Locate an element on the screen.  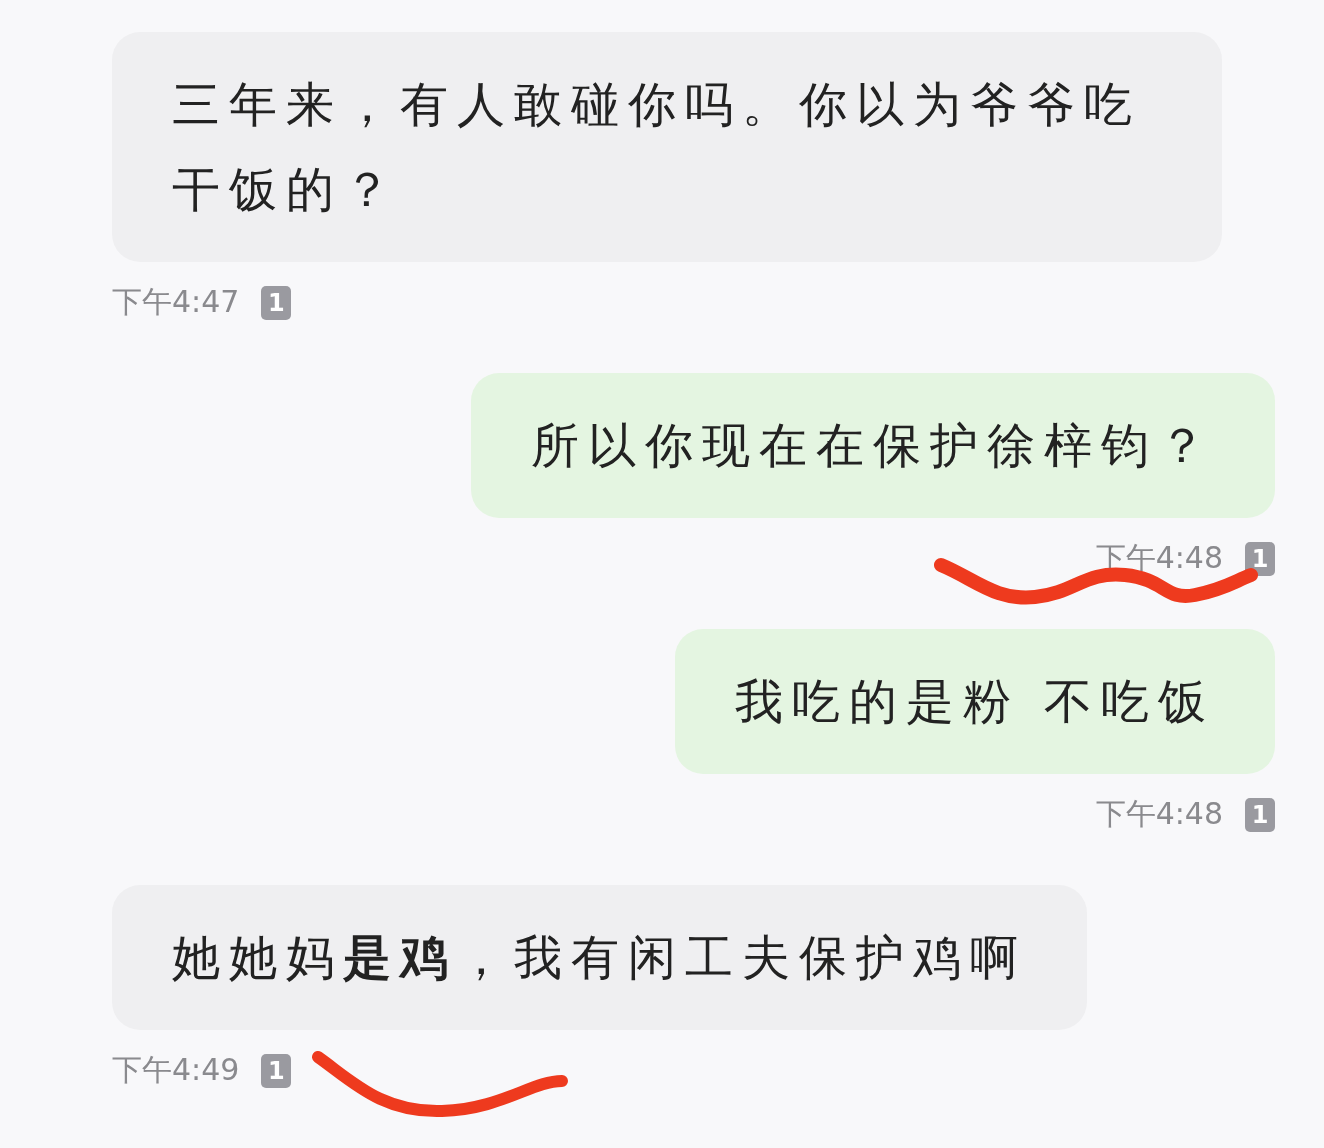
message-time: 下午4:48 is located at coordinates (1159, 814).